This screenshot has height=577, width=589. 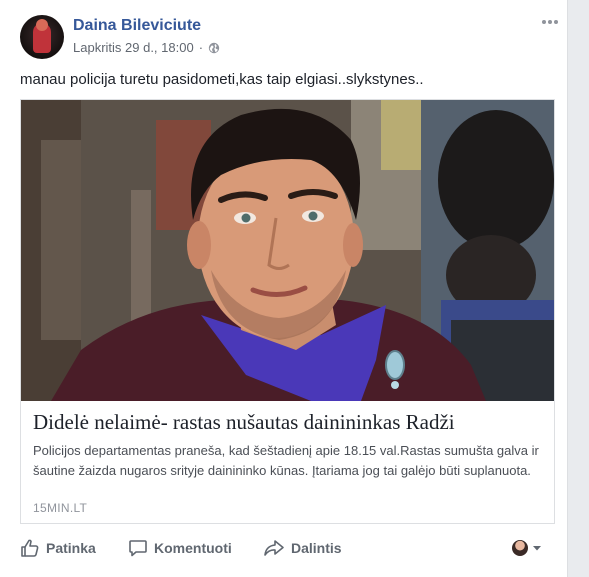 I want to click on post-actions-bar: Patinka Komentuoti Dalintis, so click(x=284, y=548).